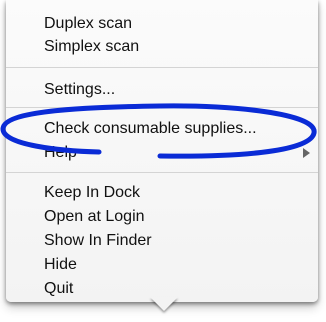 Image resolution: width=326 pixels, height=322 pixels. I want to click on menu-item-hide: Hide, so click(162, 265).